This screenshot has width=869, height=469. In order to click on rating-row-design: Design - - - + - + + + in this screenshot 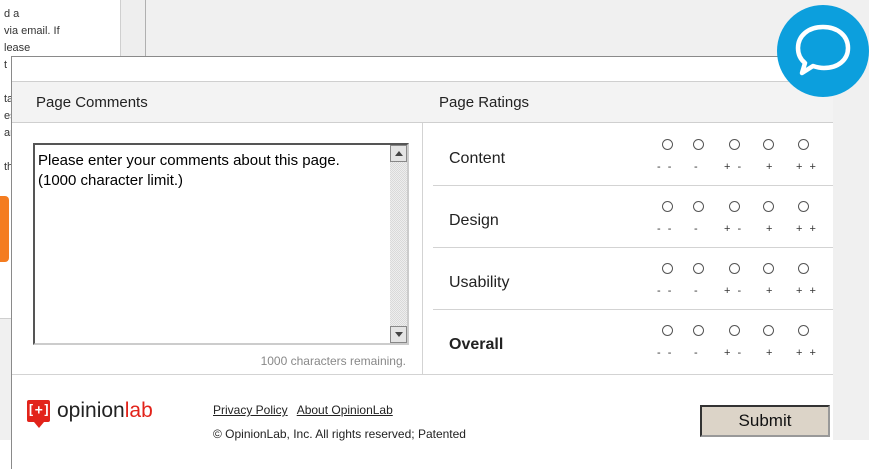, I will do `click(628, 217)`.